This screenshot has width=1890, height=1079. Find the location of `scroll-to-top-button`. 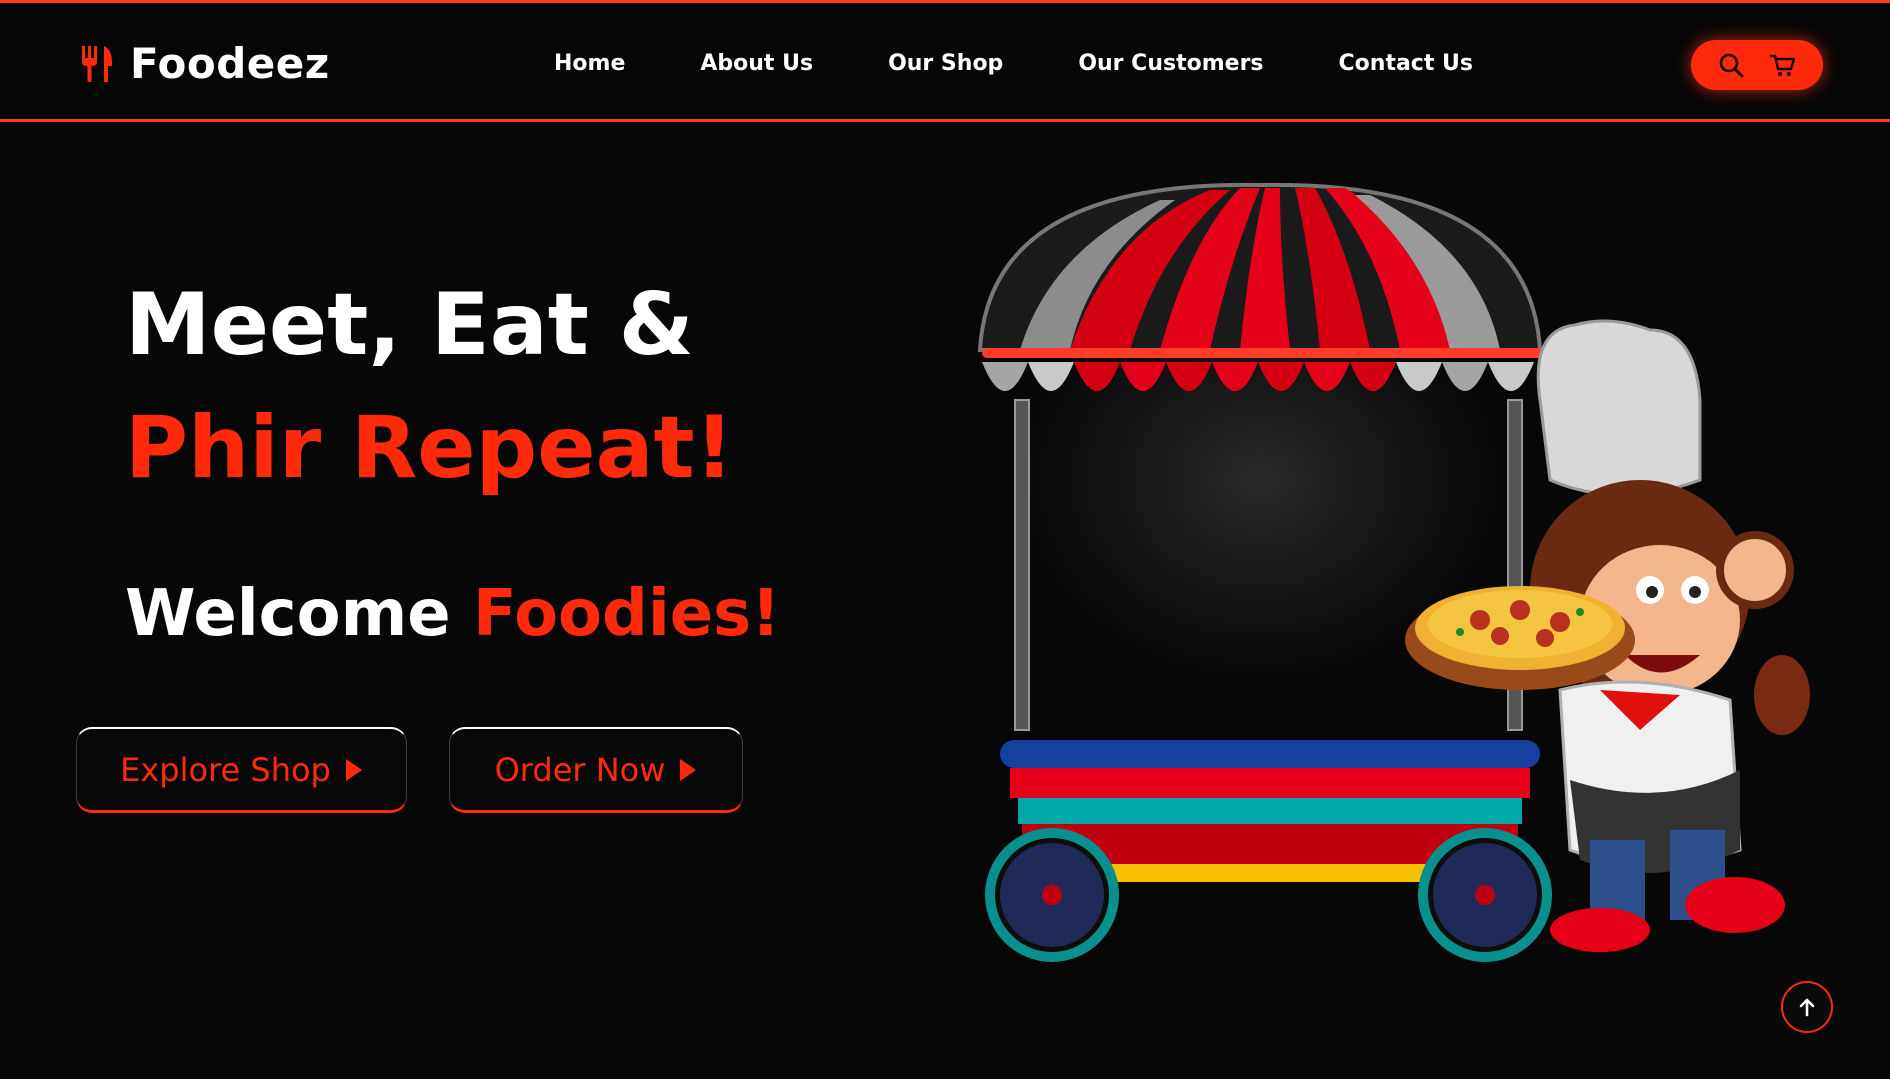

scroll-to-top-button is located at coordinates (1807, 1007).